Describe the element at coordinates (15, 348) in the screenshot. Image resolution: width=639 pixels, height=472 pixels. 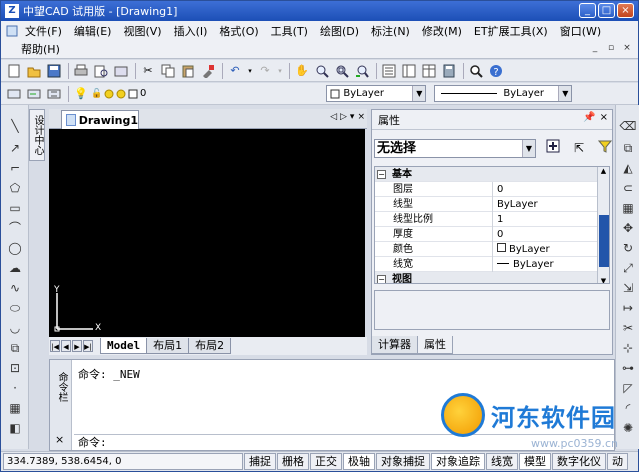
I see `insert-block-icon: ⧉` at that location.